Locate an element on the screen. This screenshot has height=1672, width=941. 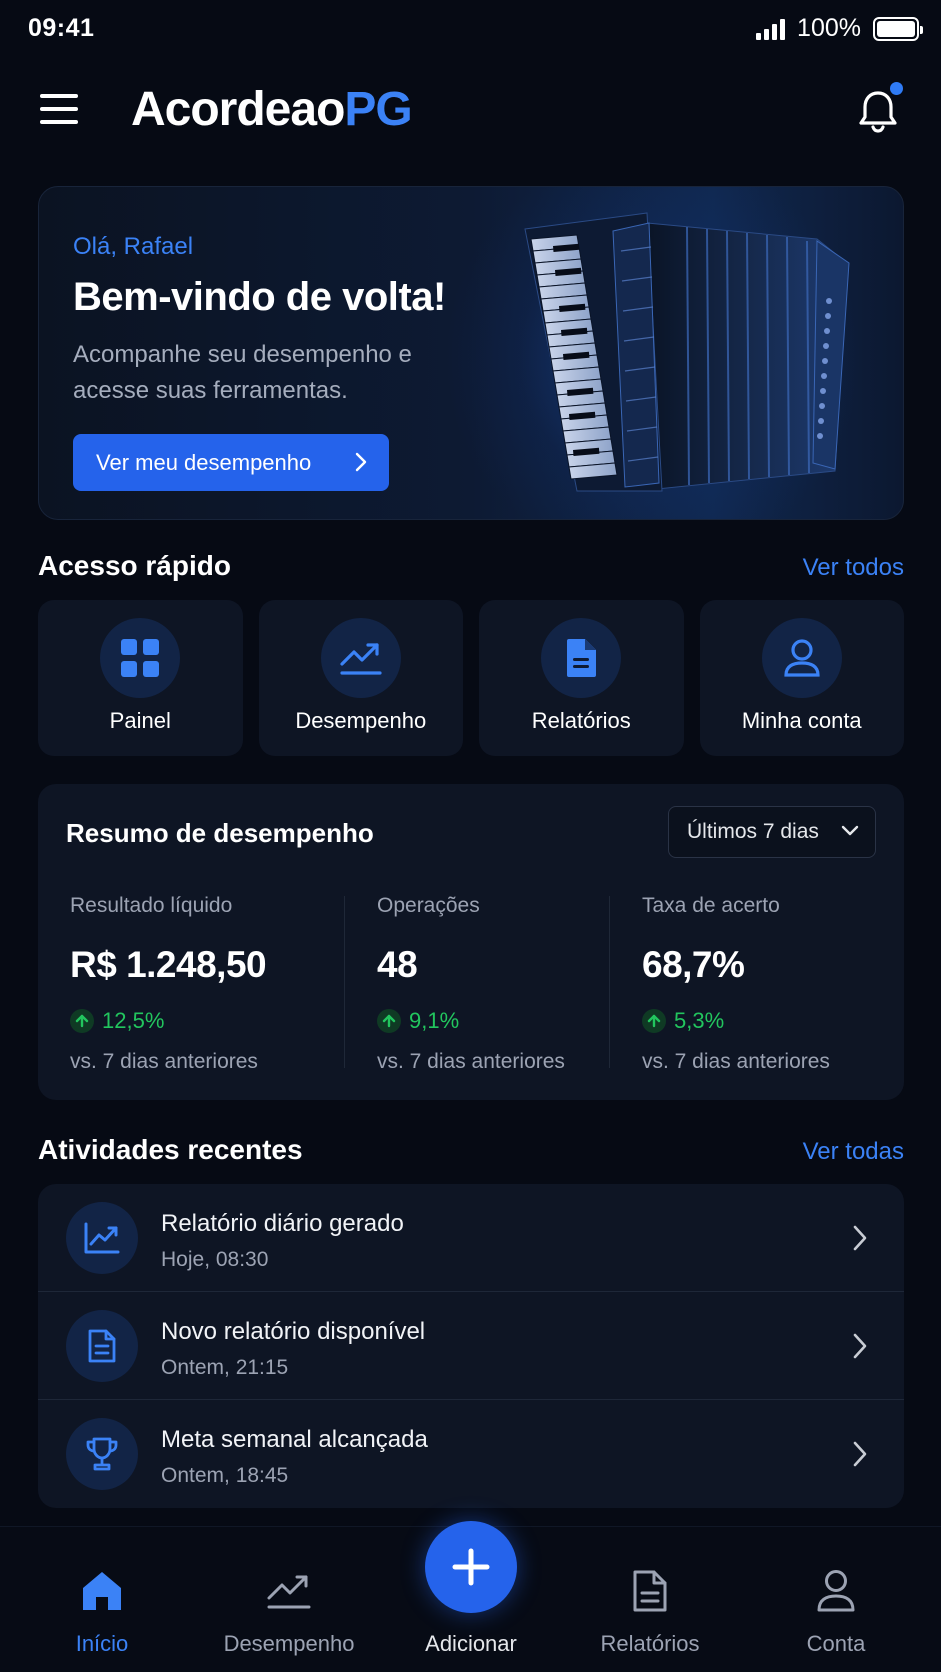
metric-label: Resultado líquido is located at coordinates (151, 905).